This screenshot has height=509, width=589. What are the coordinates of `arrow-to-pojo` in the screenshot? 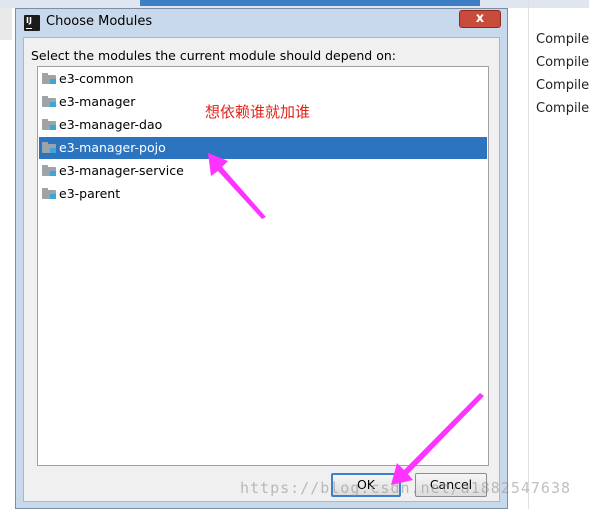 It's located at (237, 186).